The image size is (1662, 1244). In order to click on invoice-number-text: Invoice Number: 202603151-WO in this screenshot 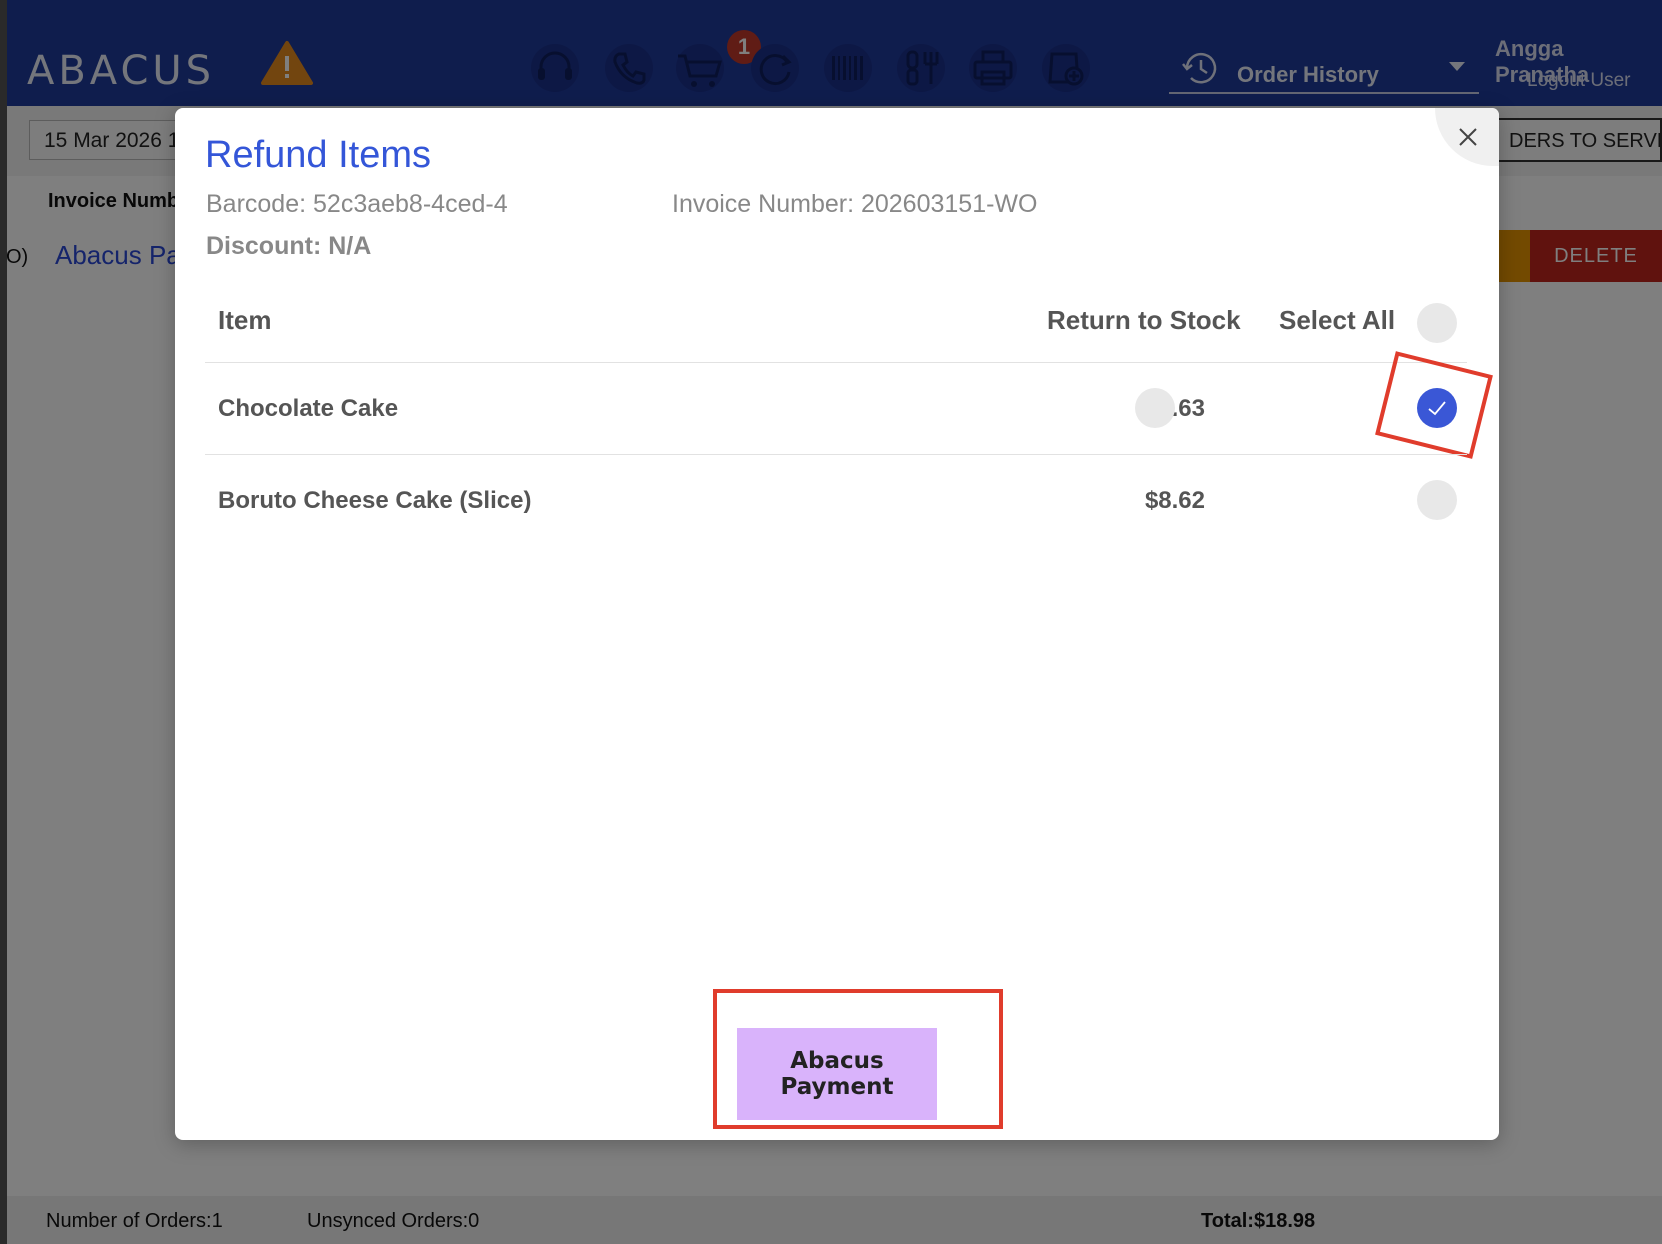, I will do `click(855, 204)`.